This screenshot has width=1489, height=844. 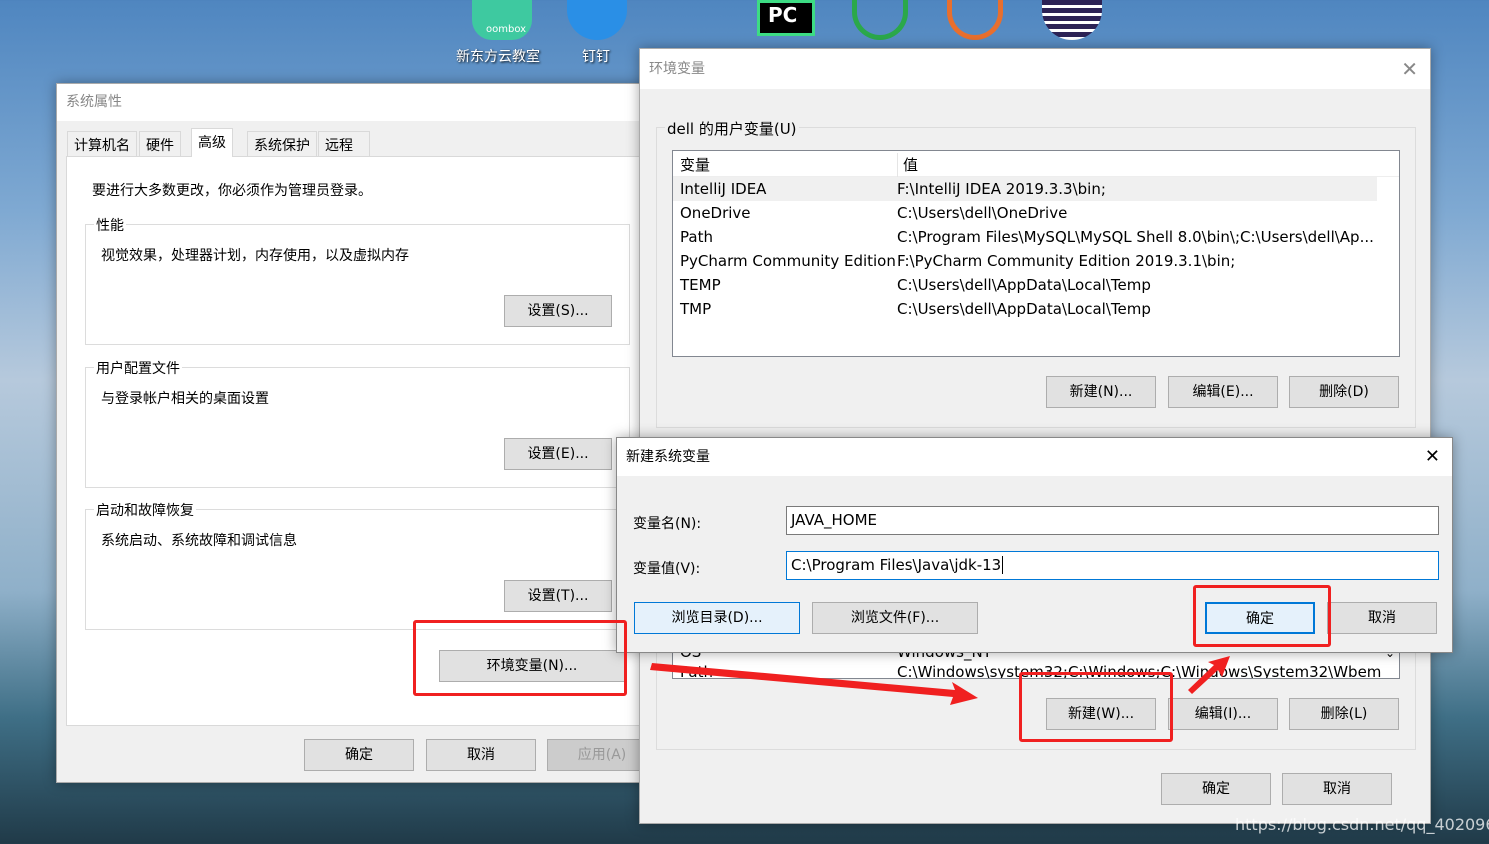 What do you see at coordinates (1209, 675) in the screenshot?
I see `arrow-to-ok` at bounding box center [1209, 675].